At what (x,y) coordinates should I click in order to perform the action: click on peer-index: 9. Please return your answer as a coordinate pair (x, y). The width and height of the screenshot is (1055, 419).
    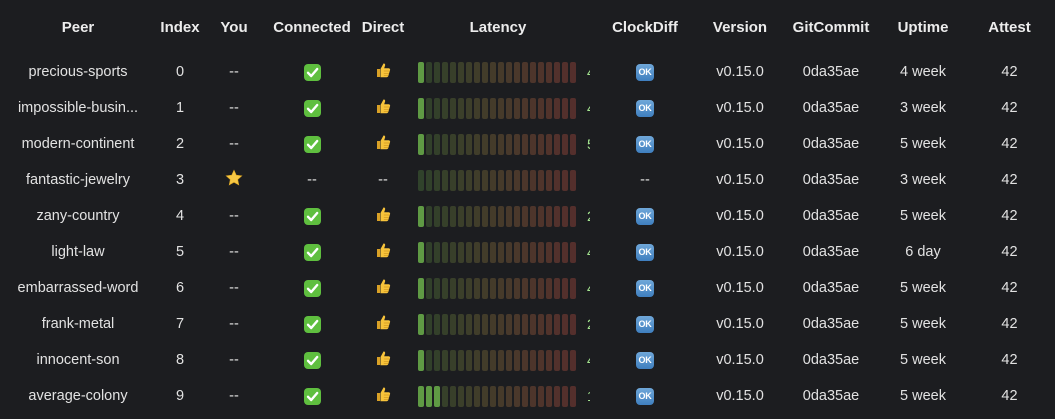
    Looking at the image, I should click on (180, 396).